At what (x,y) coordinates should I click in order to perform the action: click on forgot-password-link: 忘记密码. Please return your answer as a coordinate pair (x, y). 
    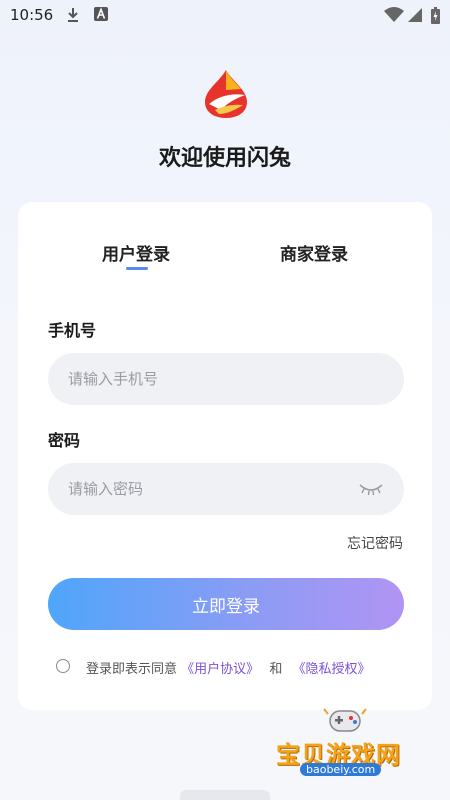
    Looking at the image, I should click on (375, 543).